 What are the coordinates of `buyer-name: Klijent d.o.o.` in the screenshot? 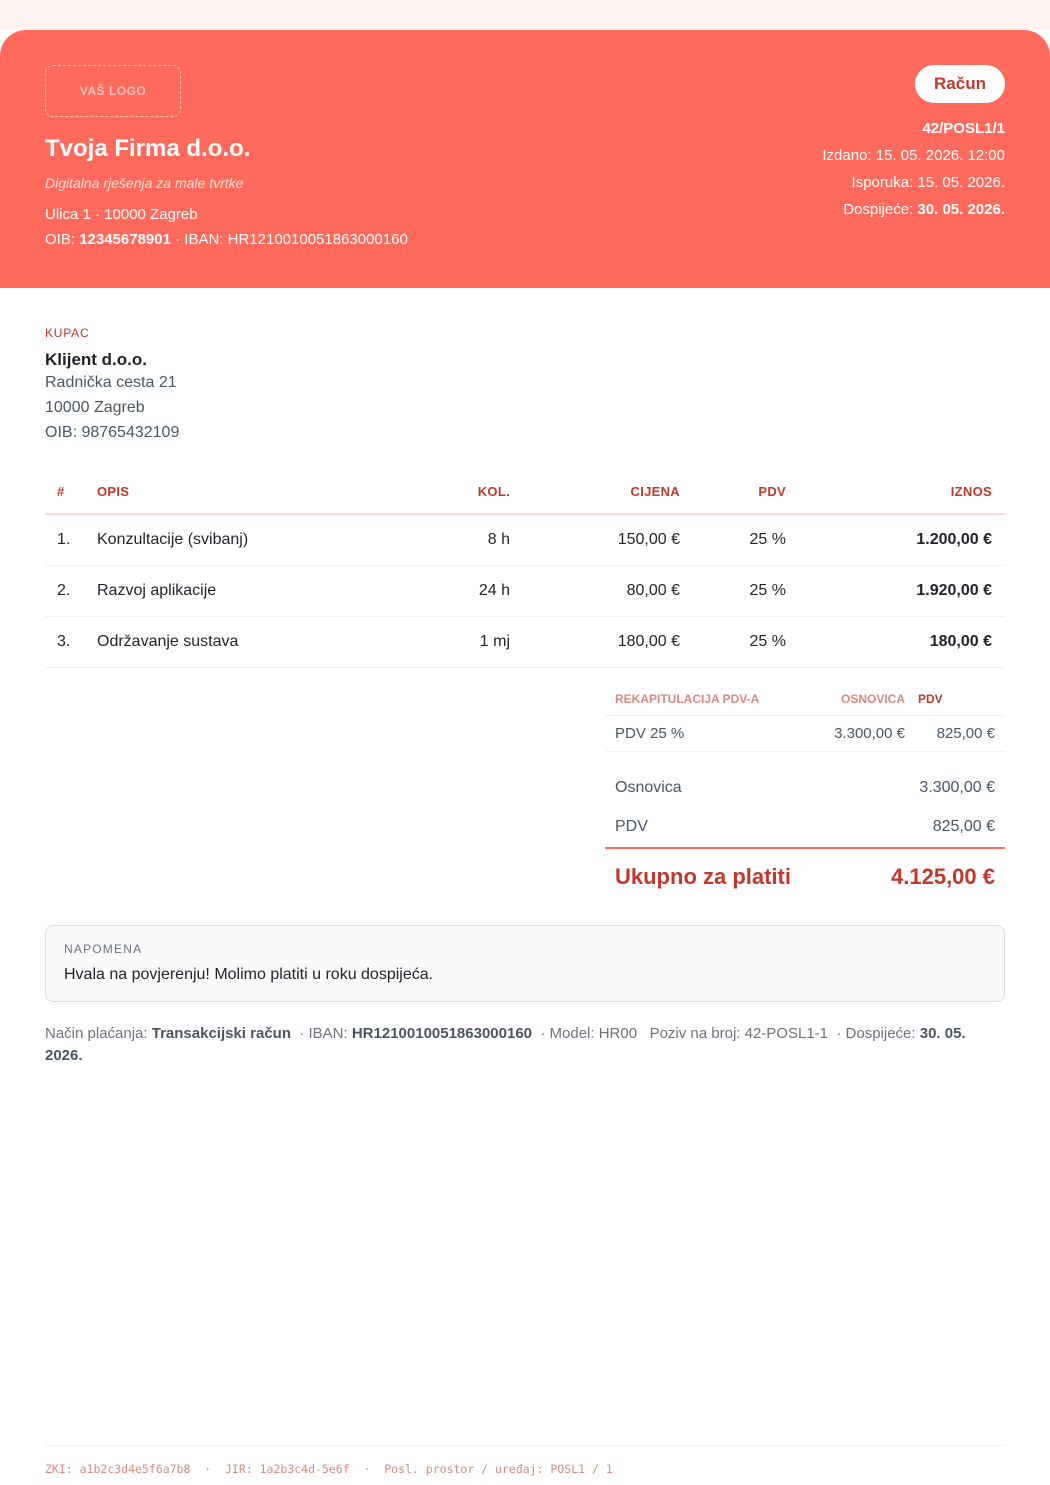 It's located at (96, 359).